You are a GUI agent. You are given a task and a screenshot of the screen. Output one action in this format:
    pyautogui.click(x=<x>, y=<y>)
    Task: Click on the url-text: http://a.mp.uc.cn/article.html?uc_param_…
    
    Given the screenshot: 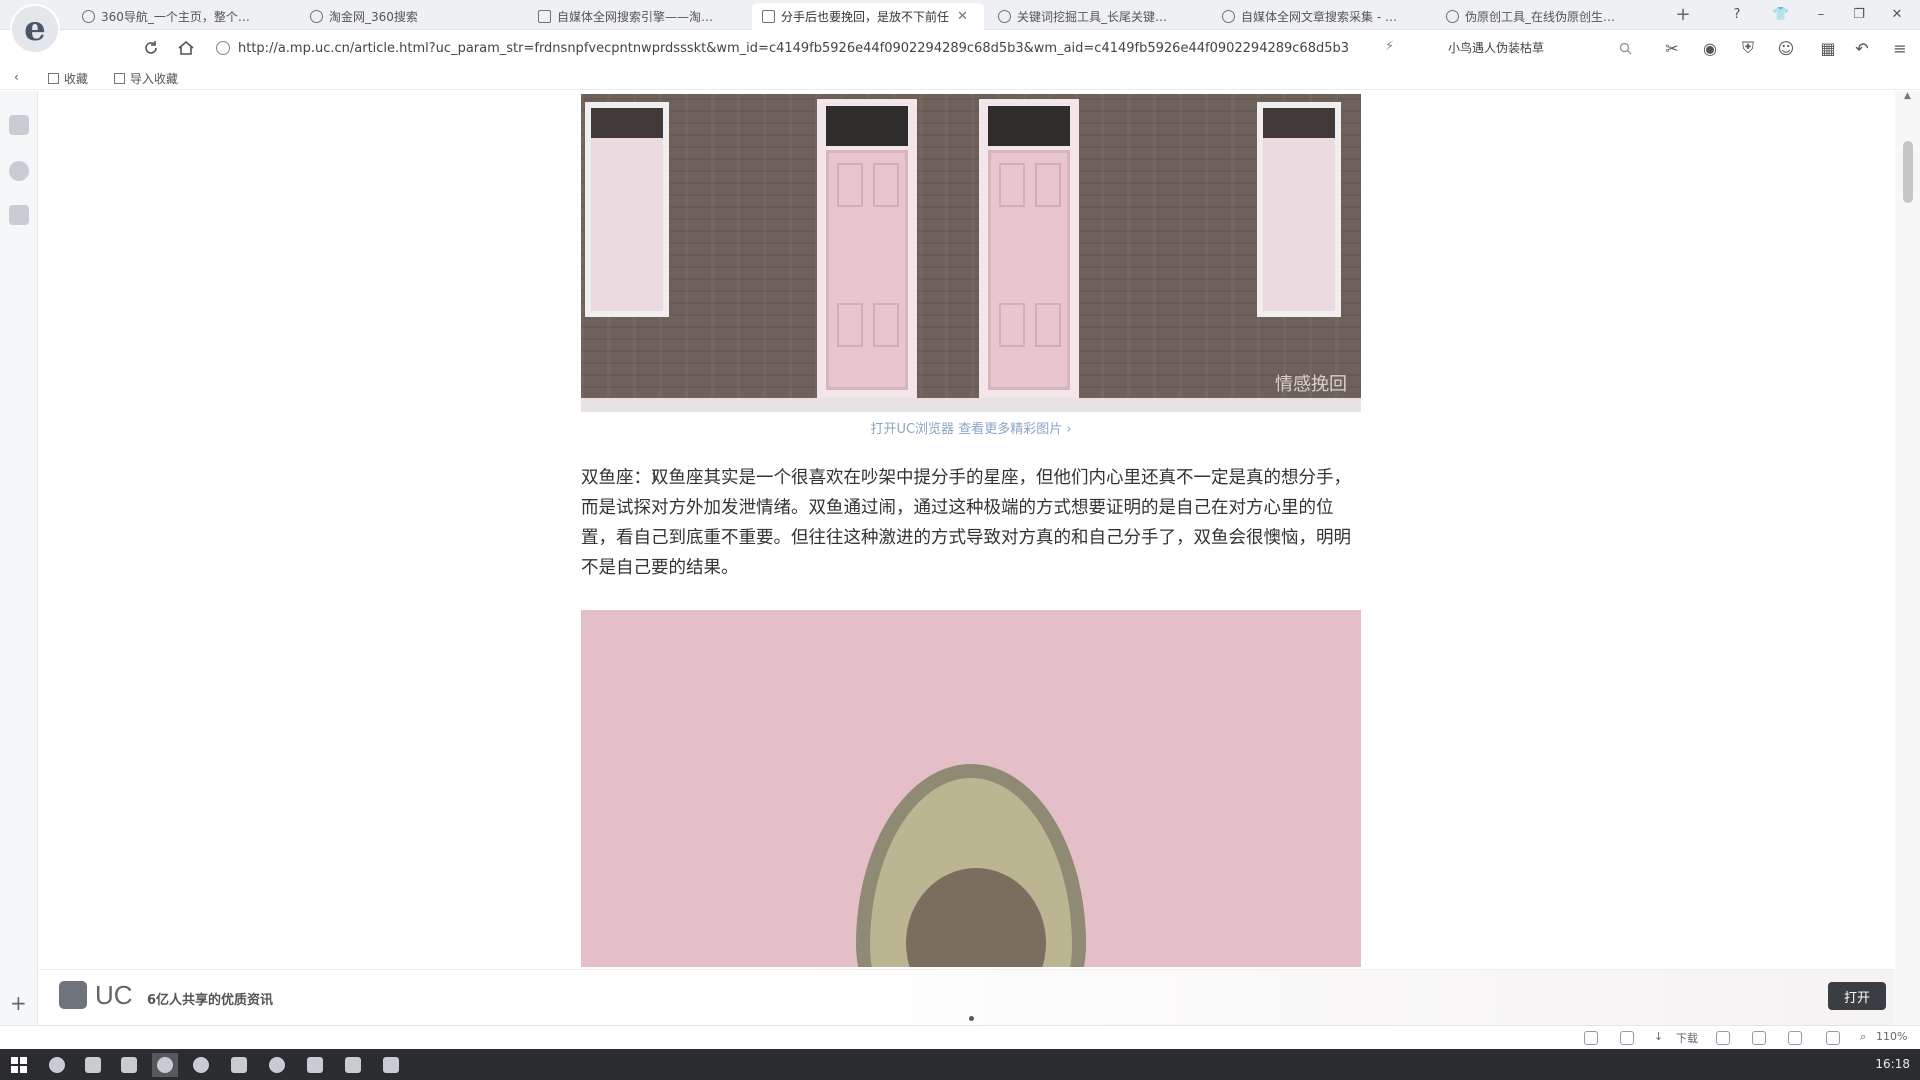 What is the action you would take?
    pyautogui.click(x=803, y=48)
    